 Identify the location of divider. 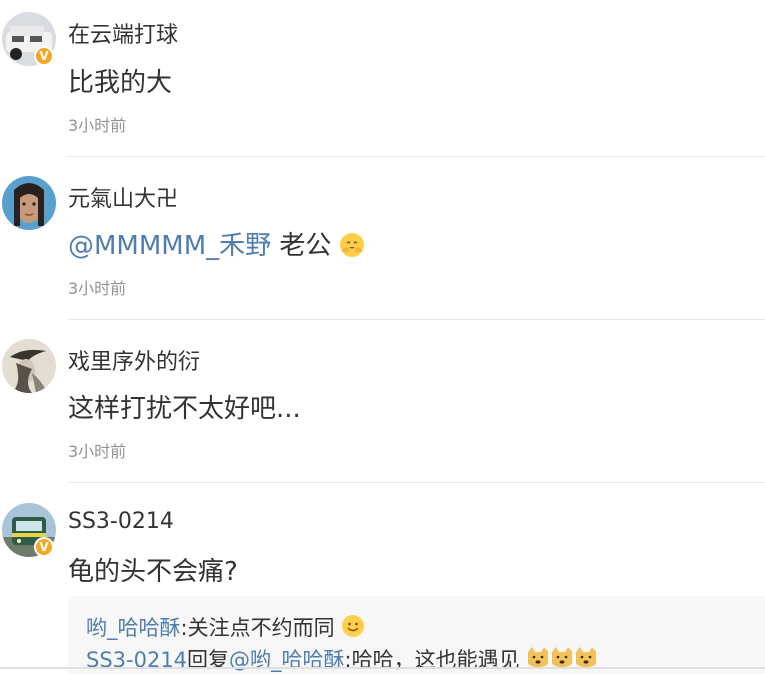
(382, 668).